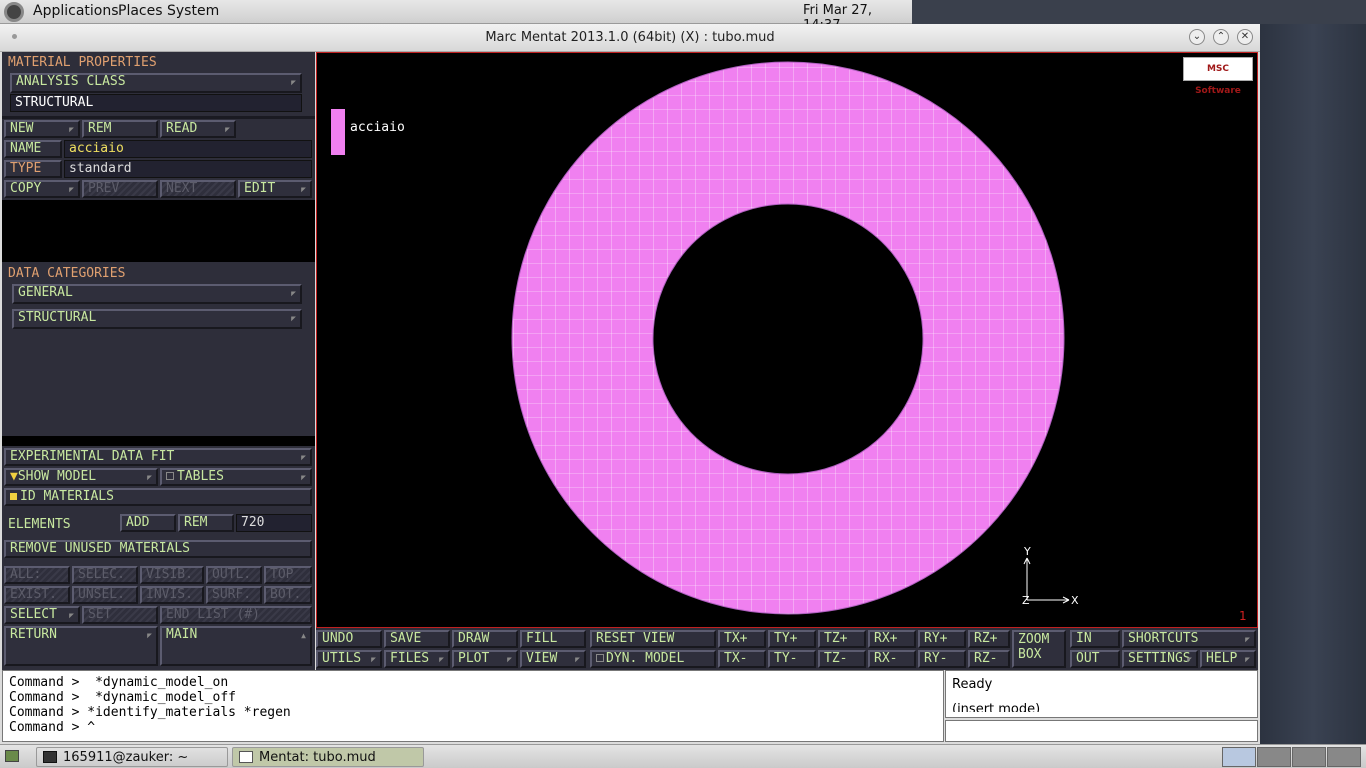 The width and height of the screenshot is (1366, 768). What do you see at coordinates (274, 523) in the screenshot?
I see `elements-count: 720` at bounding box center [274, 523].